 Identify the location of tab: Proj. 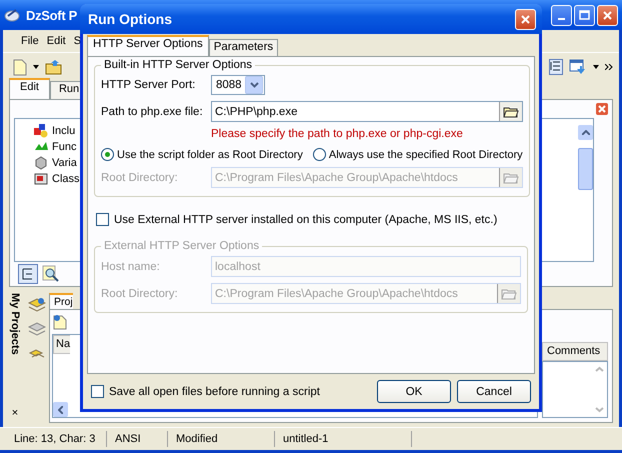
(61, 301).